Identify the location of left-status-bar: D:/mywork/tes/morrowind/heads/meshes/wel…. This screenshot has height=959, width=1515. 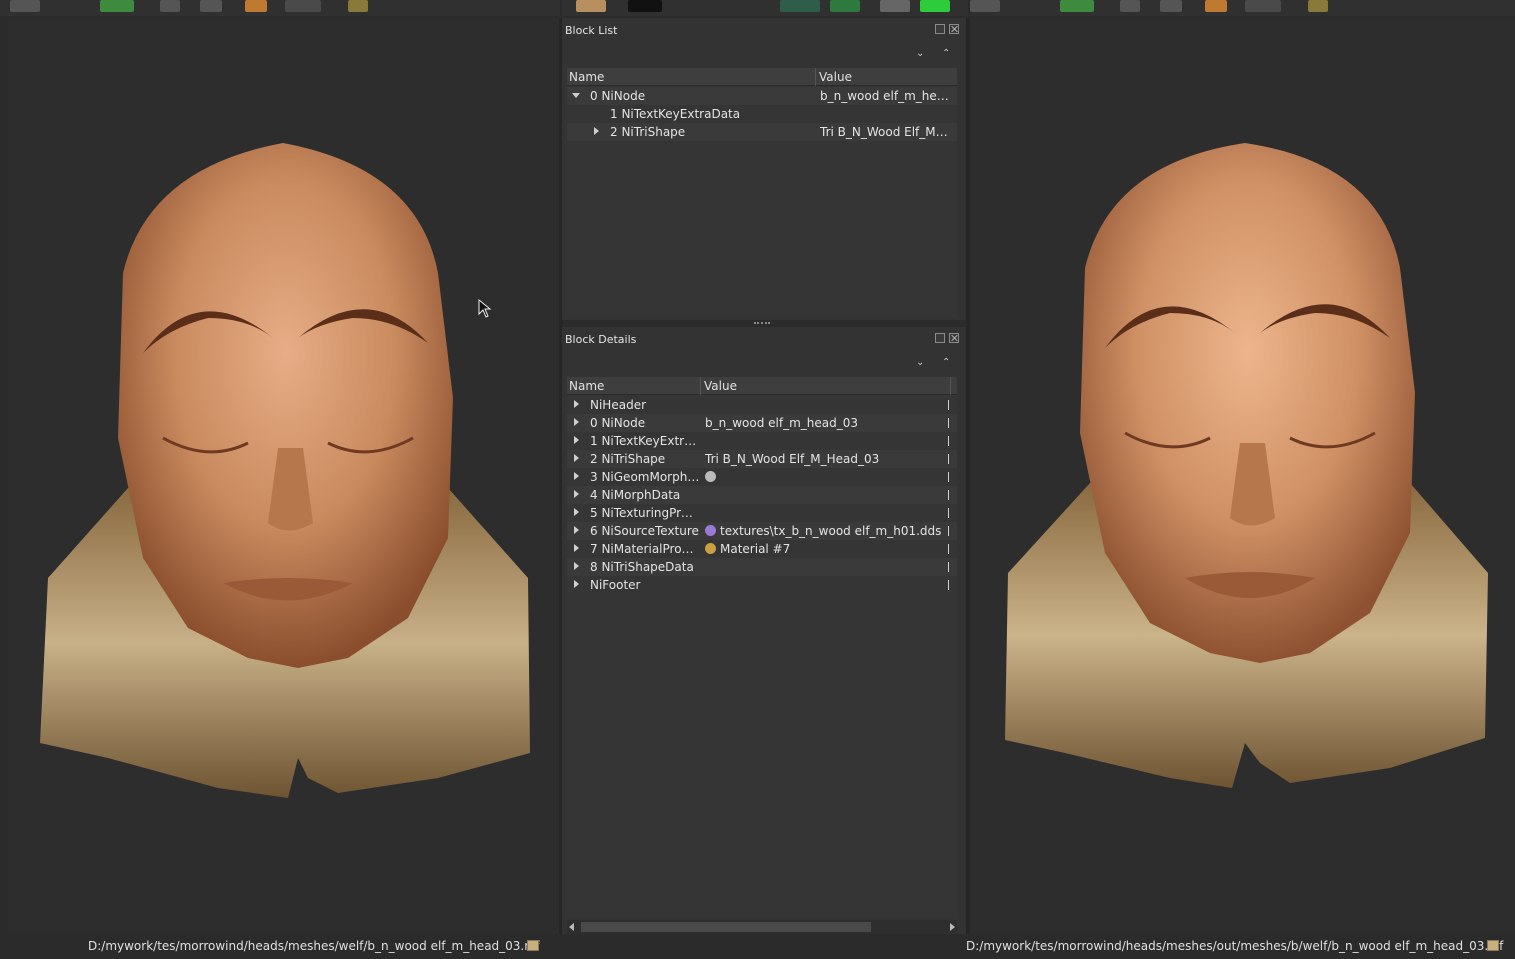
(280, 946).